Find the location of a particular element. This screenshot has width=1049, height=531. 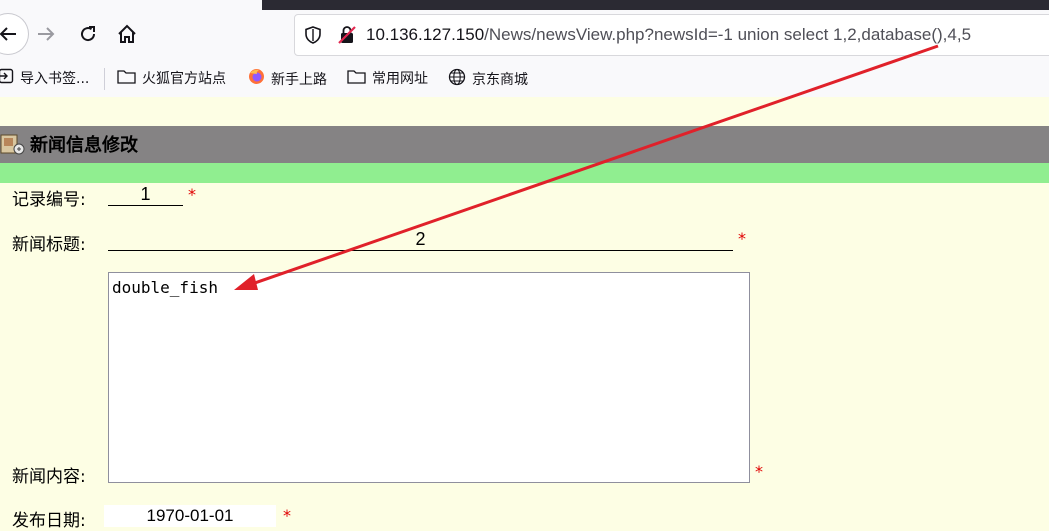

home-button is located at coordinates (127, 34).